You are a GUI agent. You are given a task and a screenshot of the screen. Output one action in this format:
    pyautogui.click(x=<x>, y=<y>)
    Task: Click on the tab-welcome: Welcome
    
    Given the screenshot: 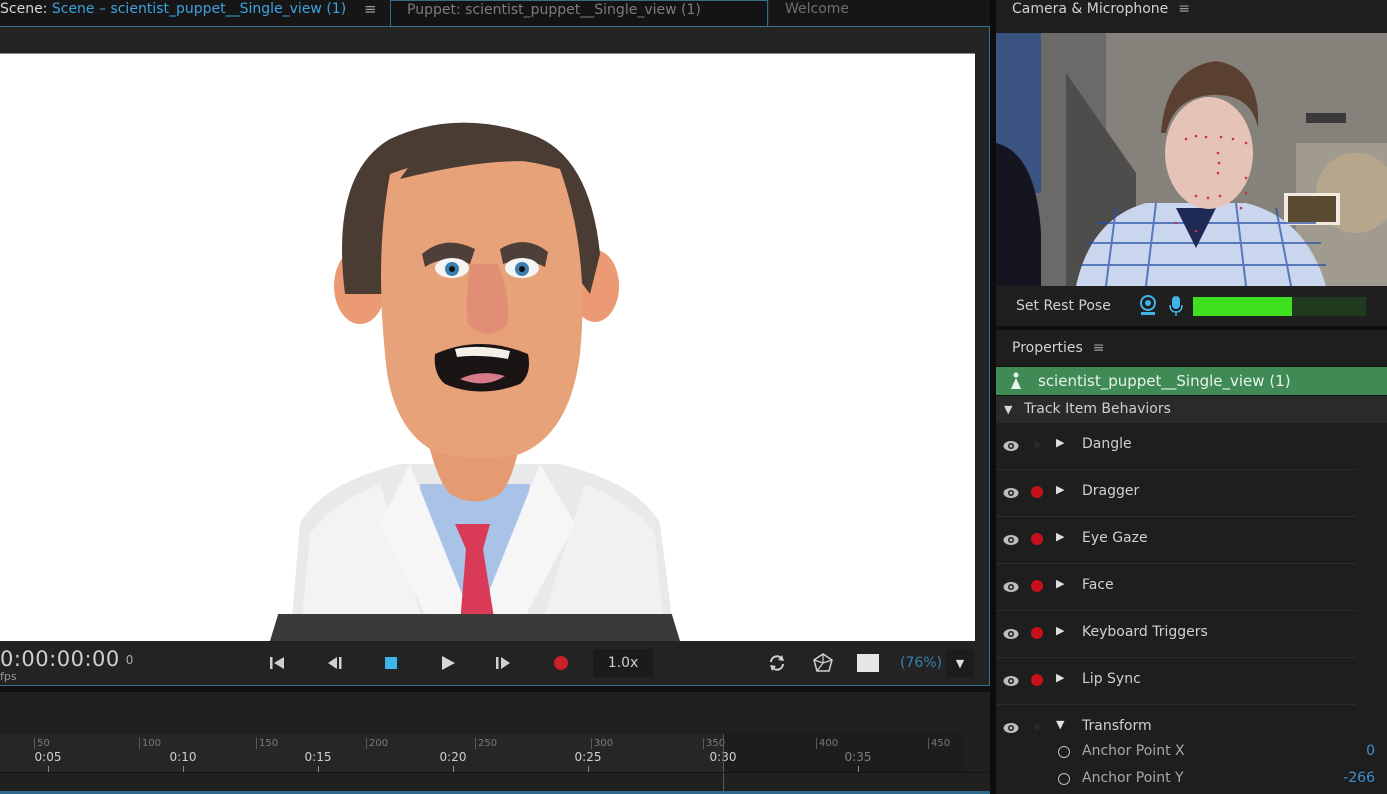 What is the action you would take?
    pyautogui.click(x=879, y=13)
    